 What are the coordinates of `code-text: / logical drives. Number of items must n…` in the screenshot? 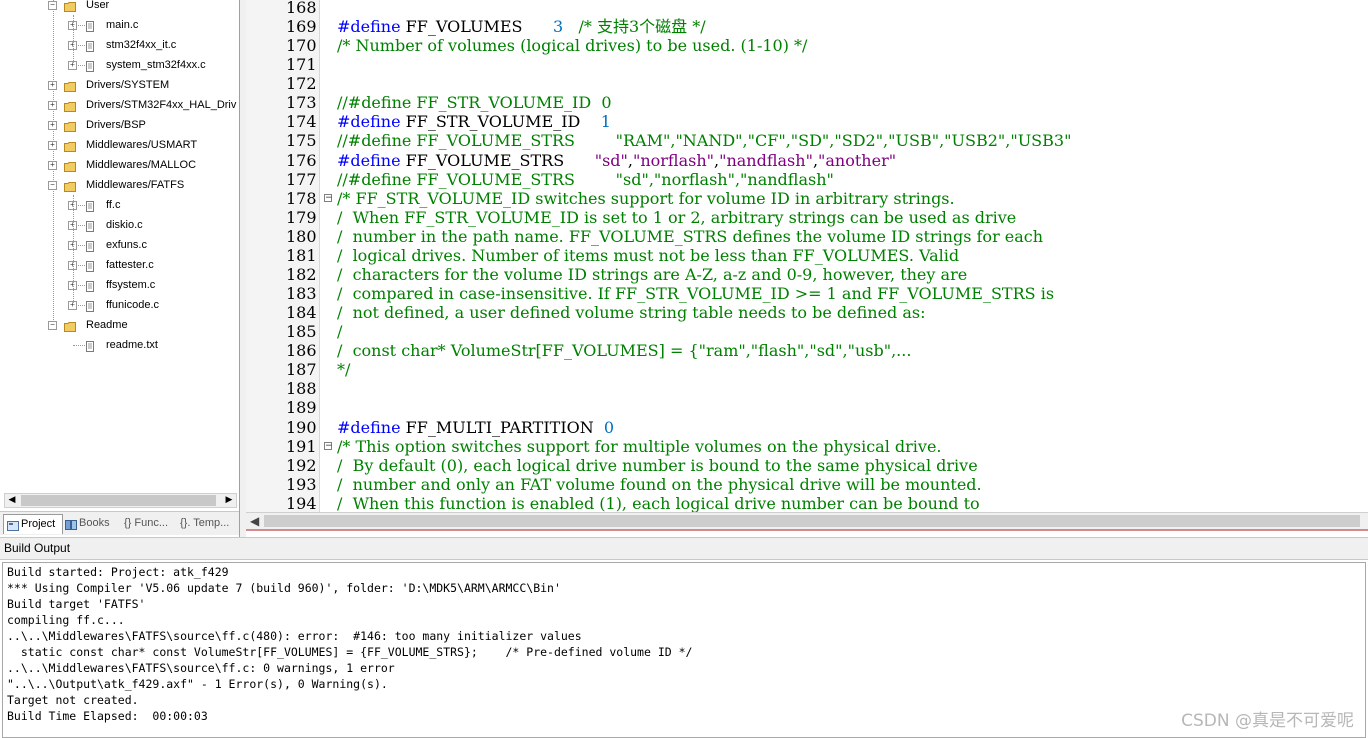 It's located at (648, 255).